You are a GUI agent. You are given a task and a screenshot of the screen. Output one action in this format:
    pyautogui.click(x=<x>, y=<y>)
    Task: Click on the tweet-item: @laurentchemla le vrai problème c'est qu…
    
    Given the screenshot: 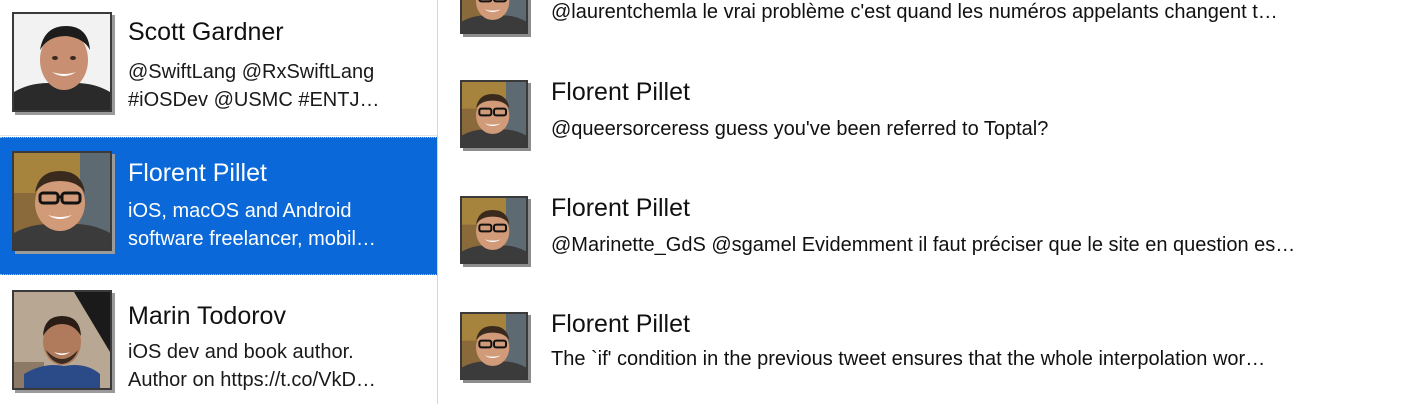 What is the action you would take?
    pyautogui.click(x=929, y=18)
    